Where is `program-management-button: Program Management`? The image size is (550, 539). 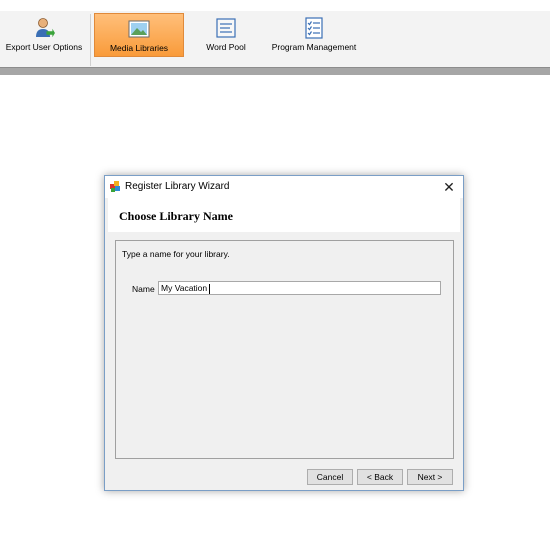 program-management-button: Program Management is located at coordinates (314, 34).